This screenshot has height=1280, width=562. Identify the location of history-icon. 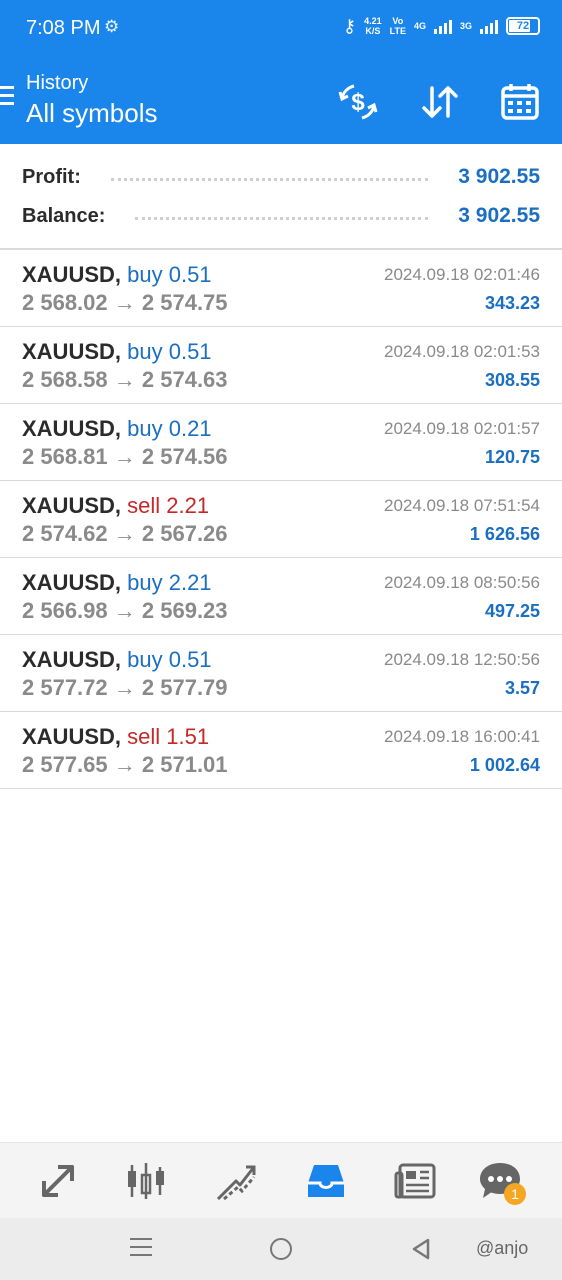
(326, 1181).